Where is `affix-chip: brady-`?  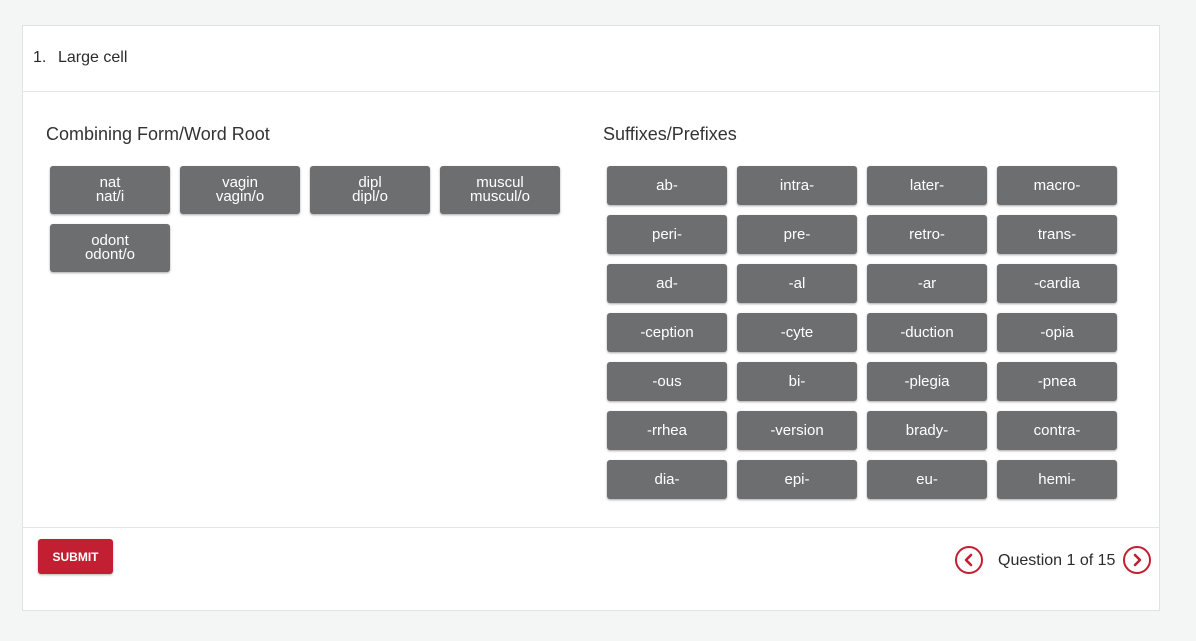
affix-chip: brady- is located at coordinates (927, 430).